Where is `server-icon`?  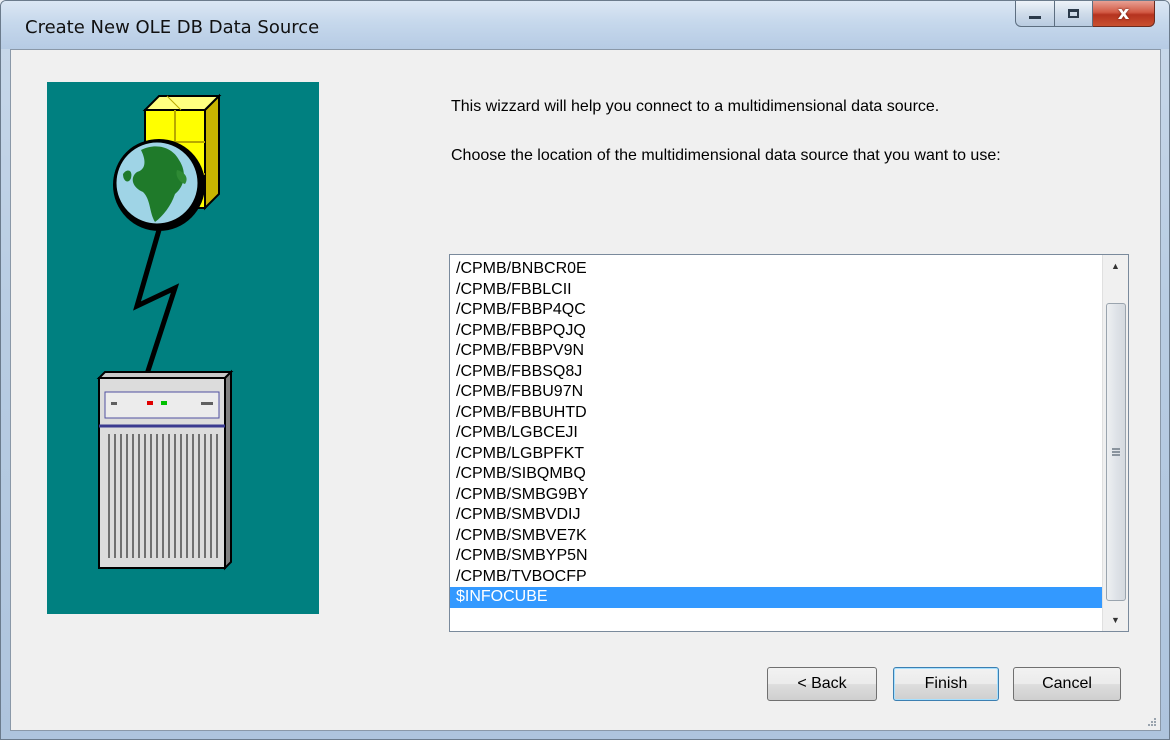
server-icon is located at coordinates (165, 470).